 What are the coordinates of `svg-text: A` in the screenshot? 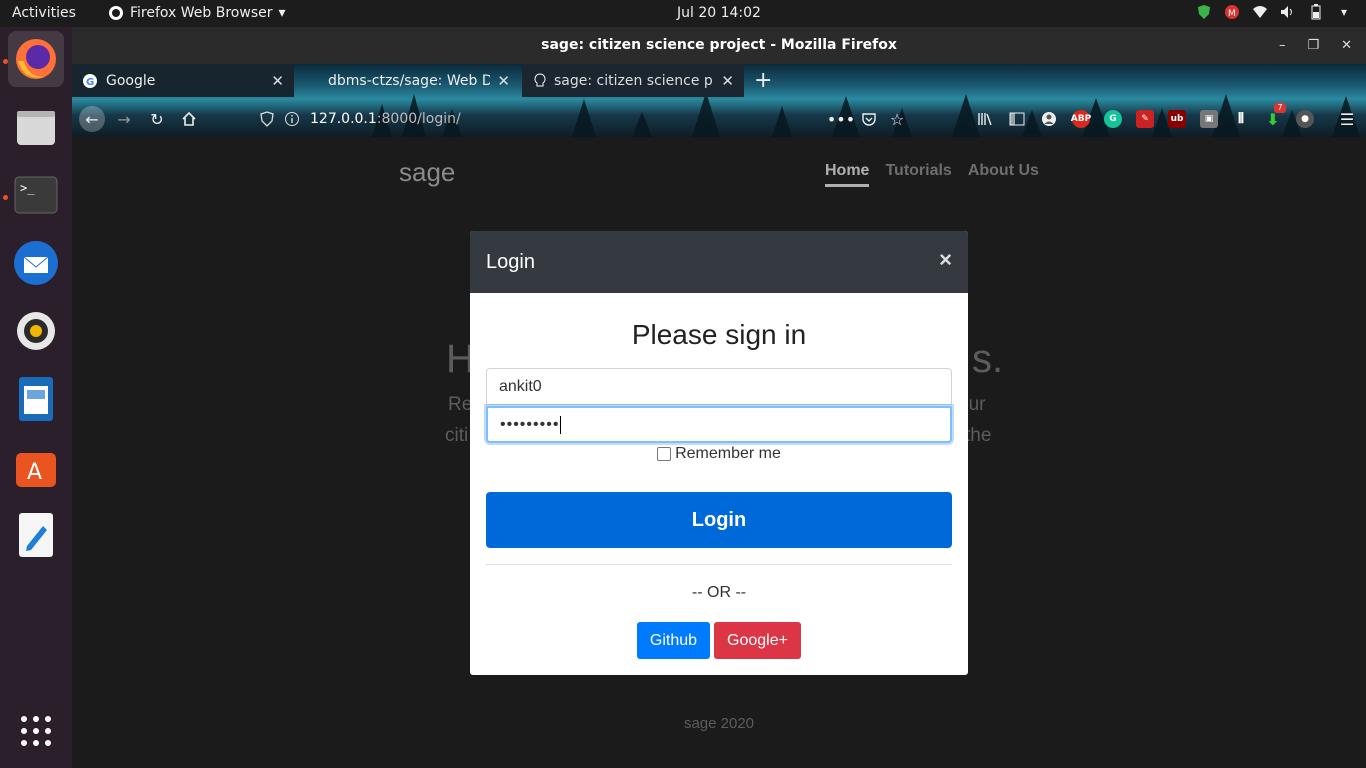 It's located at (34, 472).